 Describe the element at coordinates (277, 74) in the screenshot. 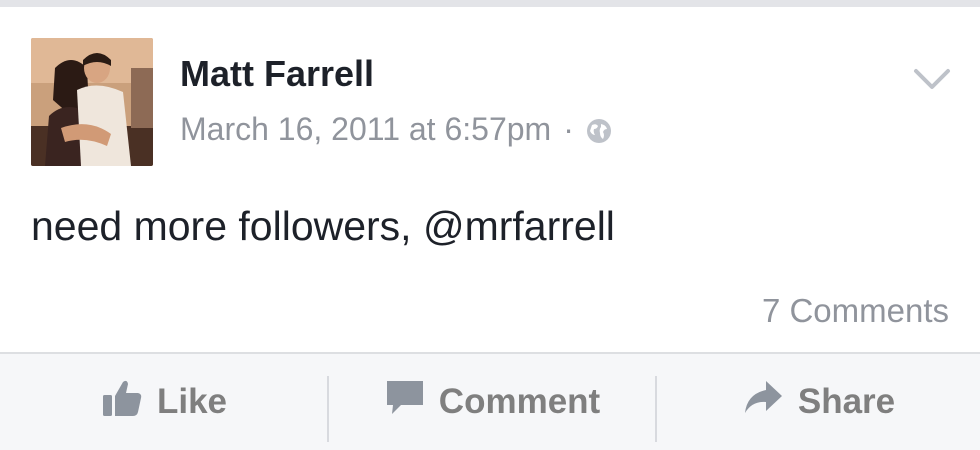

I see `author-name: Matt Farrell` at that location.